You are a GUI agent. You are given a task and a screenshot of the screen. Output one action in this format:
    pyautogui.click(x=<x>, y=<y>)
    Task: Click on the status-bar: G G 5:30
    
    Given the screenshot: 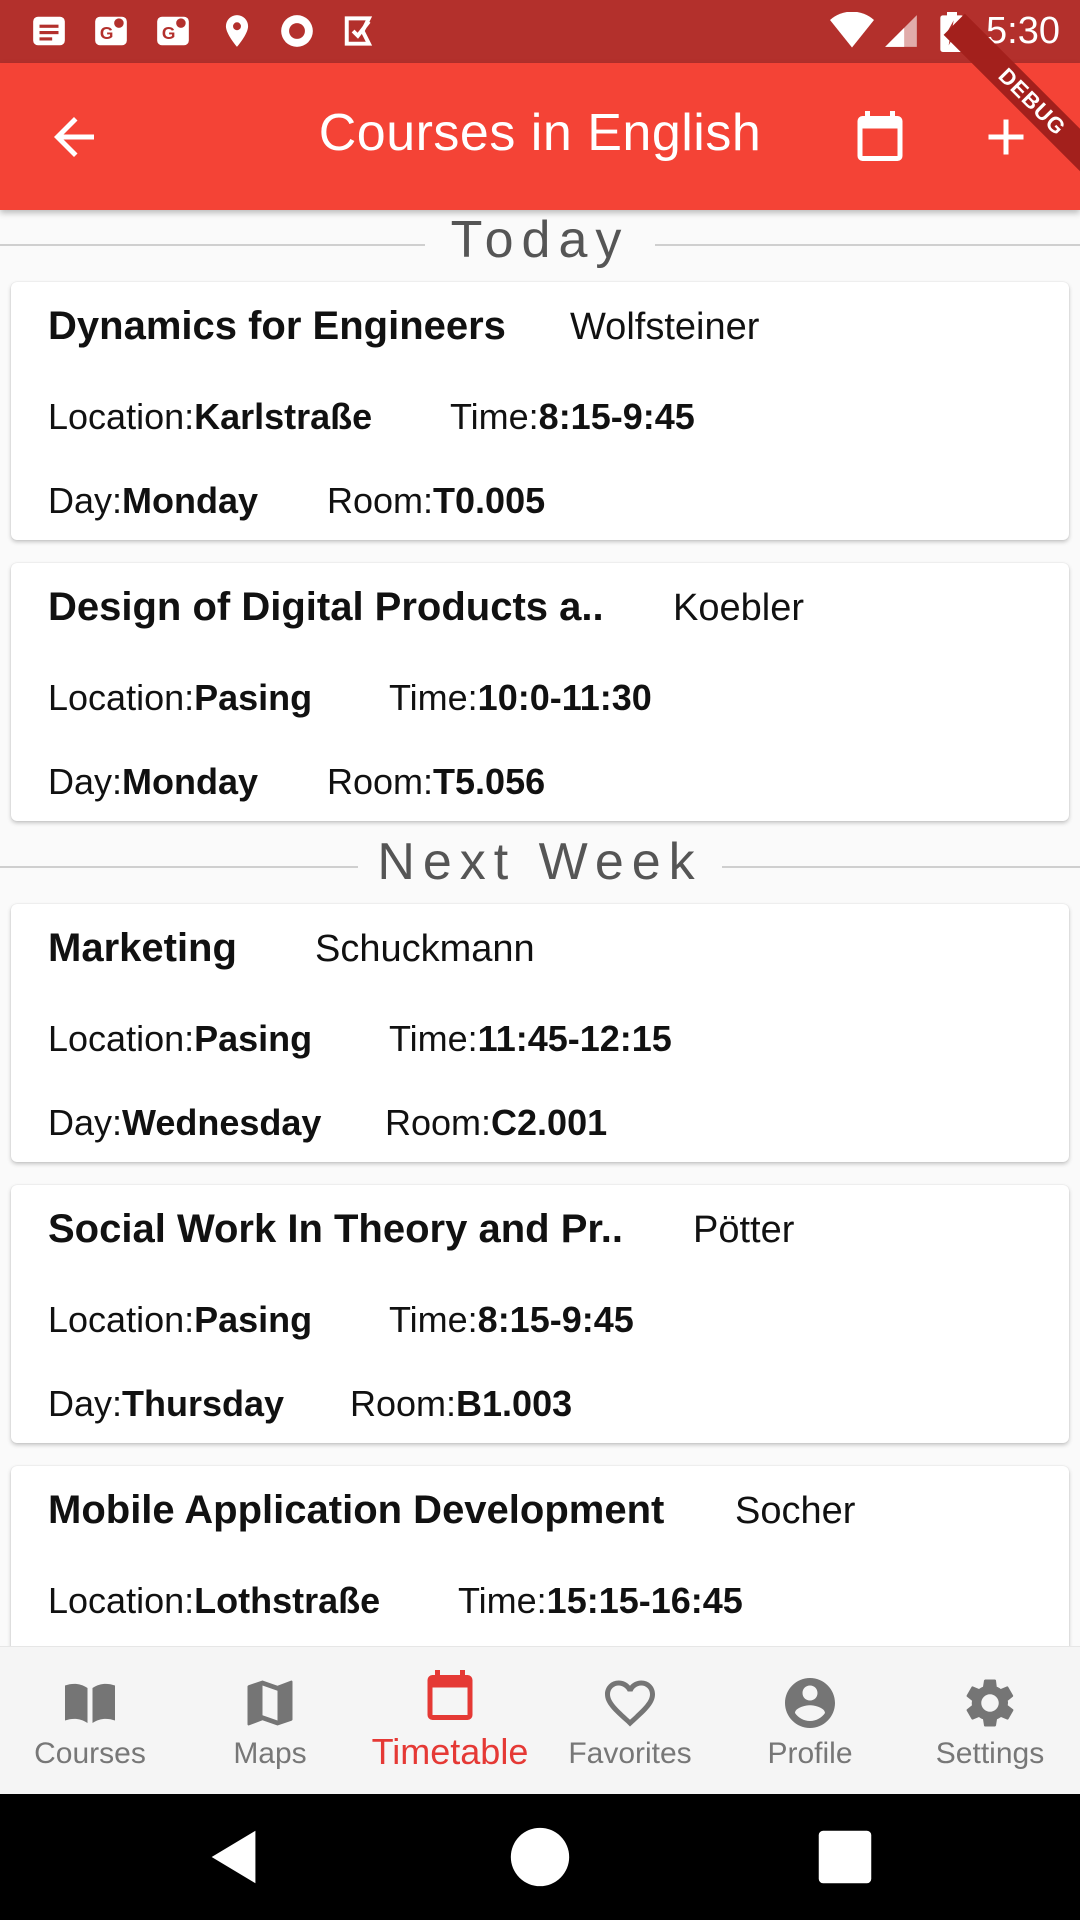 What is the action you would take?
    pyautogui.click(x=540, y=31)
    